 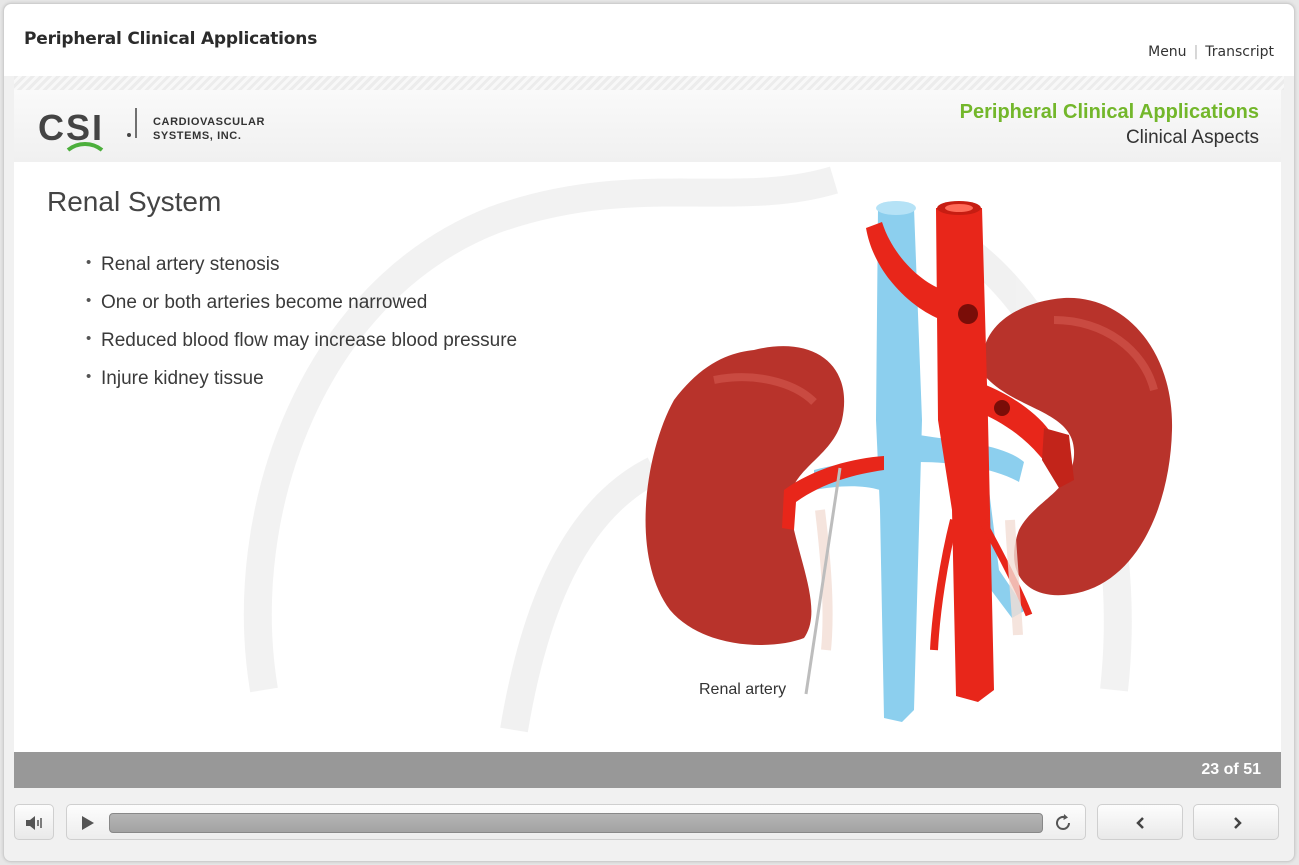 I want to click on seek-container, so click(x=576, y=822).